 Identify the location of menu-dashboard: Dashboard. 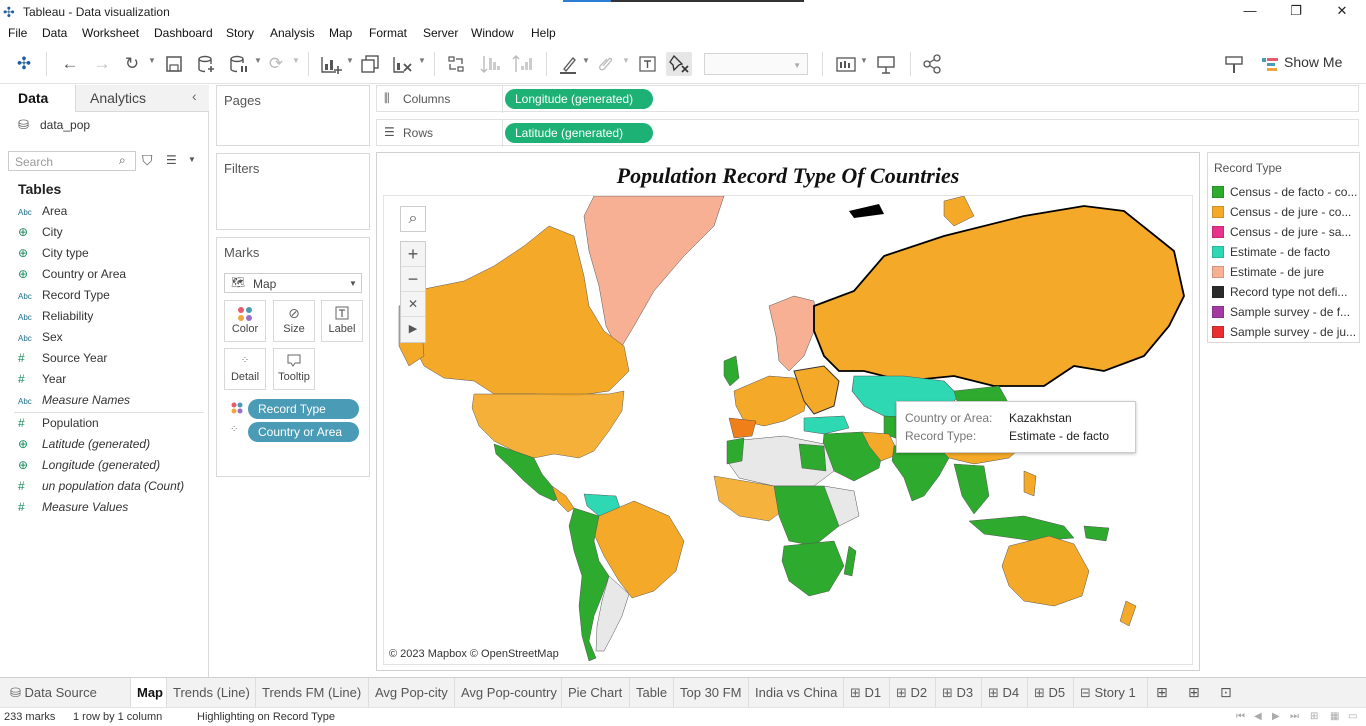
(183, 33).